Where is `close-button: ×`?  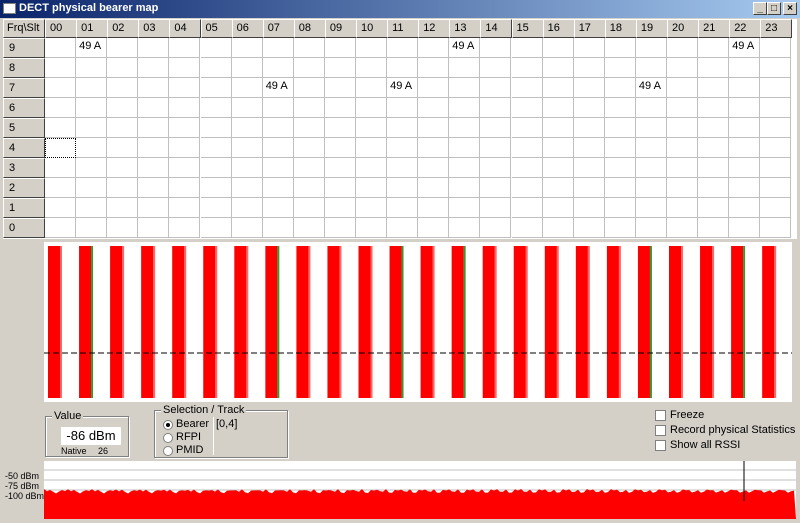
close-button: × is located at coordinates (790, 8).